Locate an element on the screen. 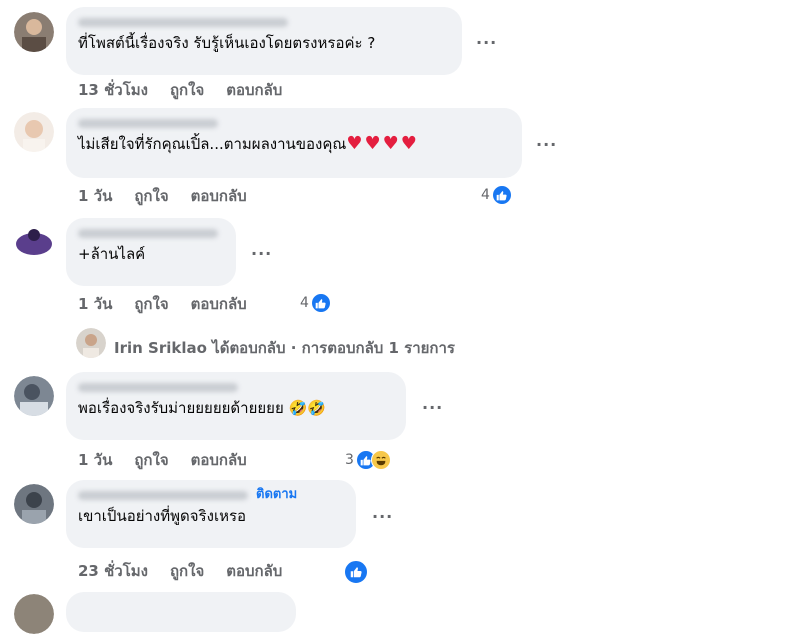 This screenshot has height=634, width=800. laughing-emoji: 🤣🤣 is located at coordinates (307, 408).